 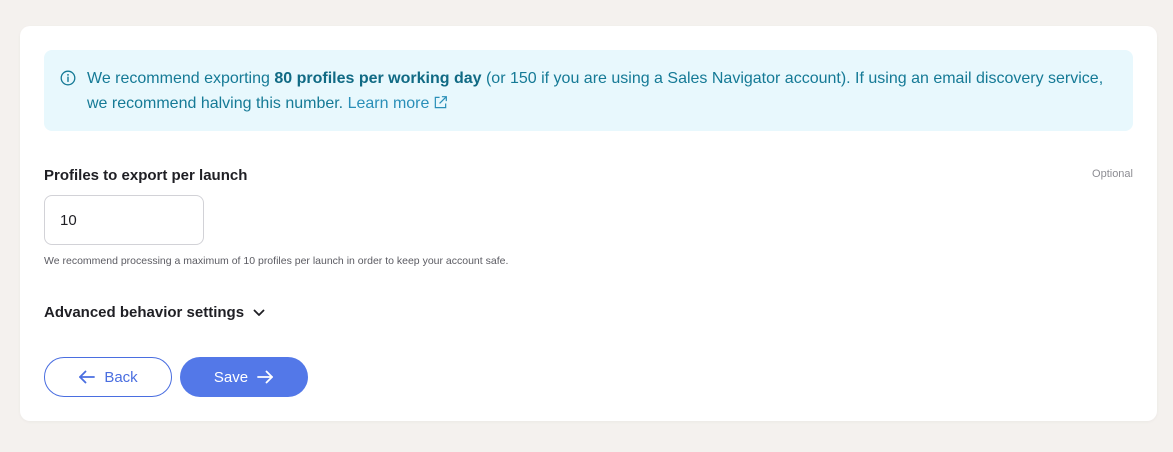 What do you see at coordinates (121, 377) in the screenshot?
I see `back-button-label: Back` at bounding box center [121, 377].